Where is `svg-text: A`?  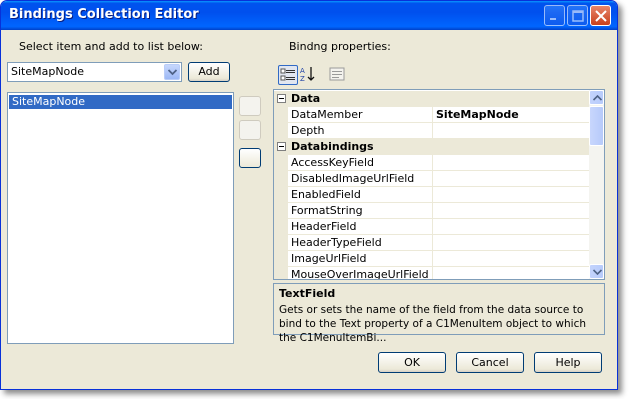 svg-text: A is located at coordinates (302, 71).